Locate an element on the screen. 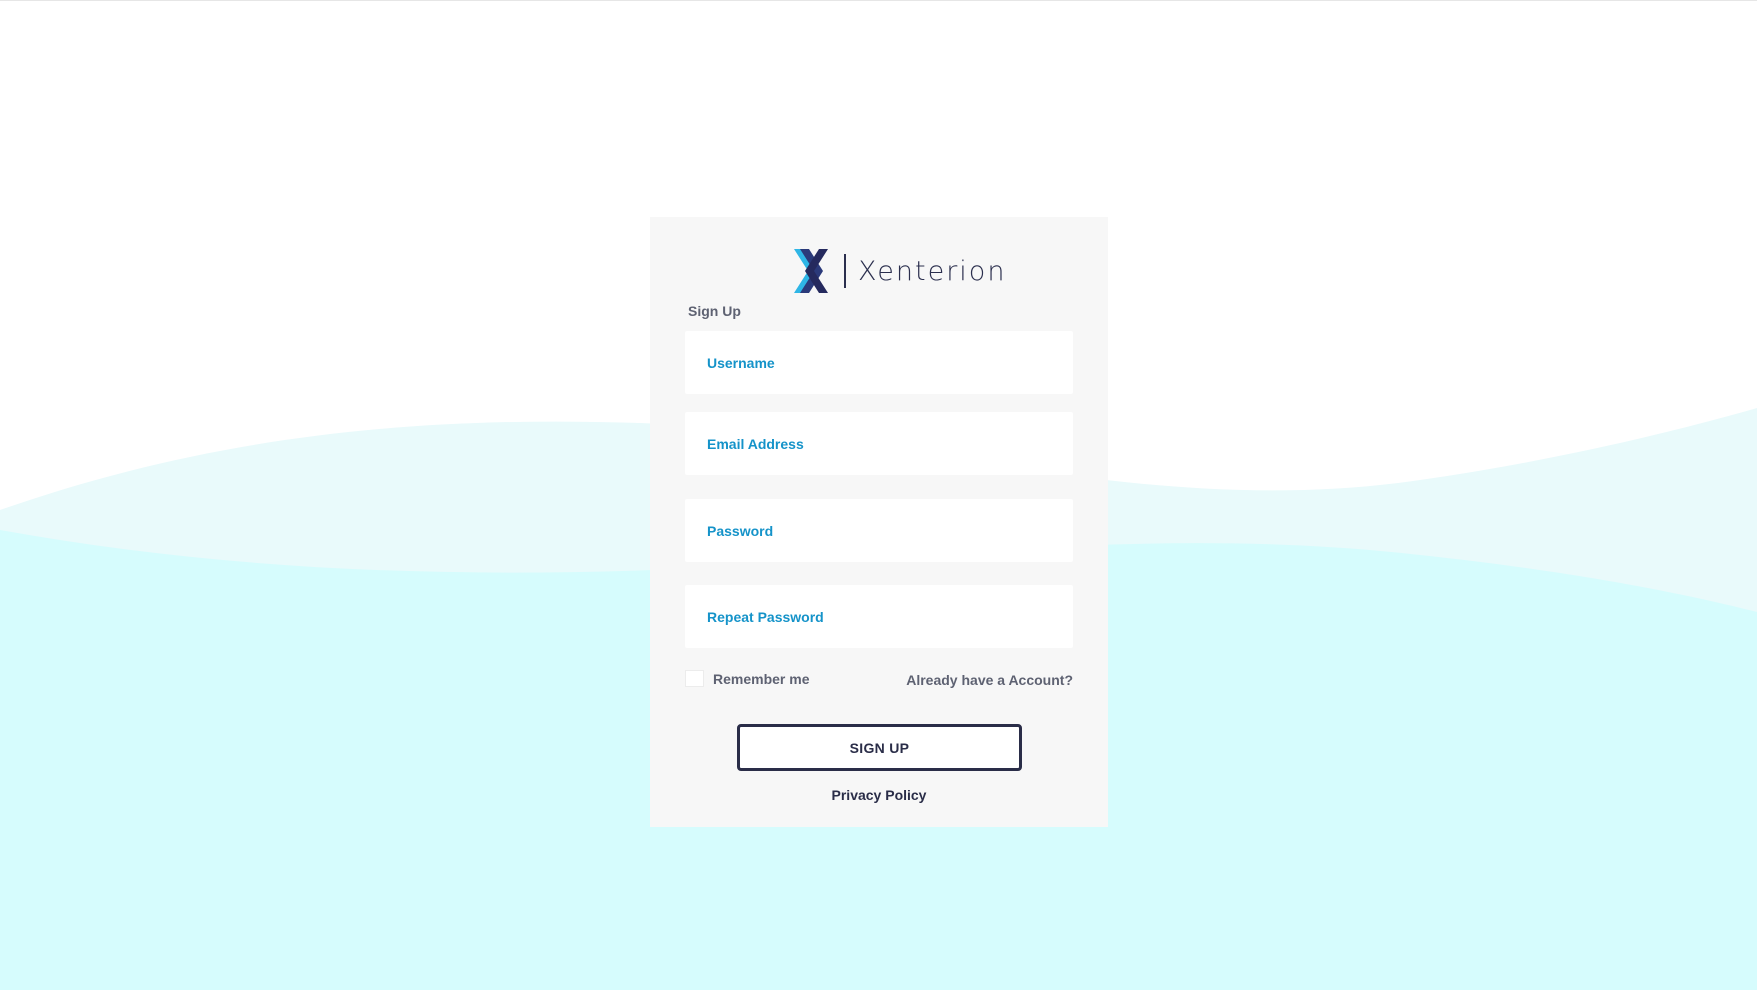 Image resolution: width=1757 pixels, height=990 pixels. form-title: Sign Up is located at coordinates (714, 311).